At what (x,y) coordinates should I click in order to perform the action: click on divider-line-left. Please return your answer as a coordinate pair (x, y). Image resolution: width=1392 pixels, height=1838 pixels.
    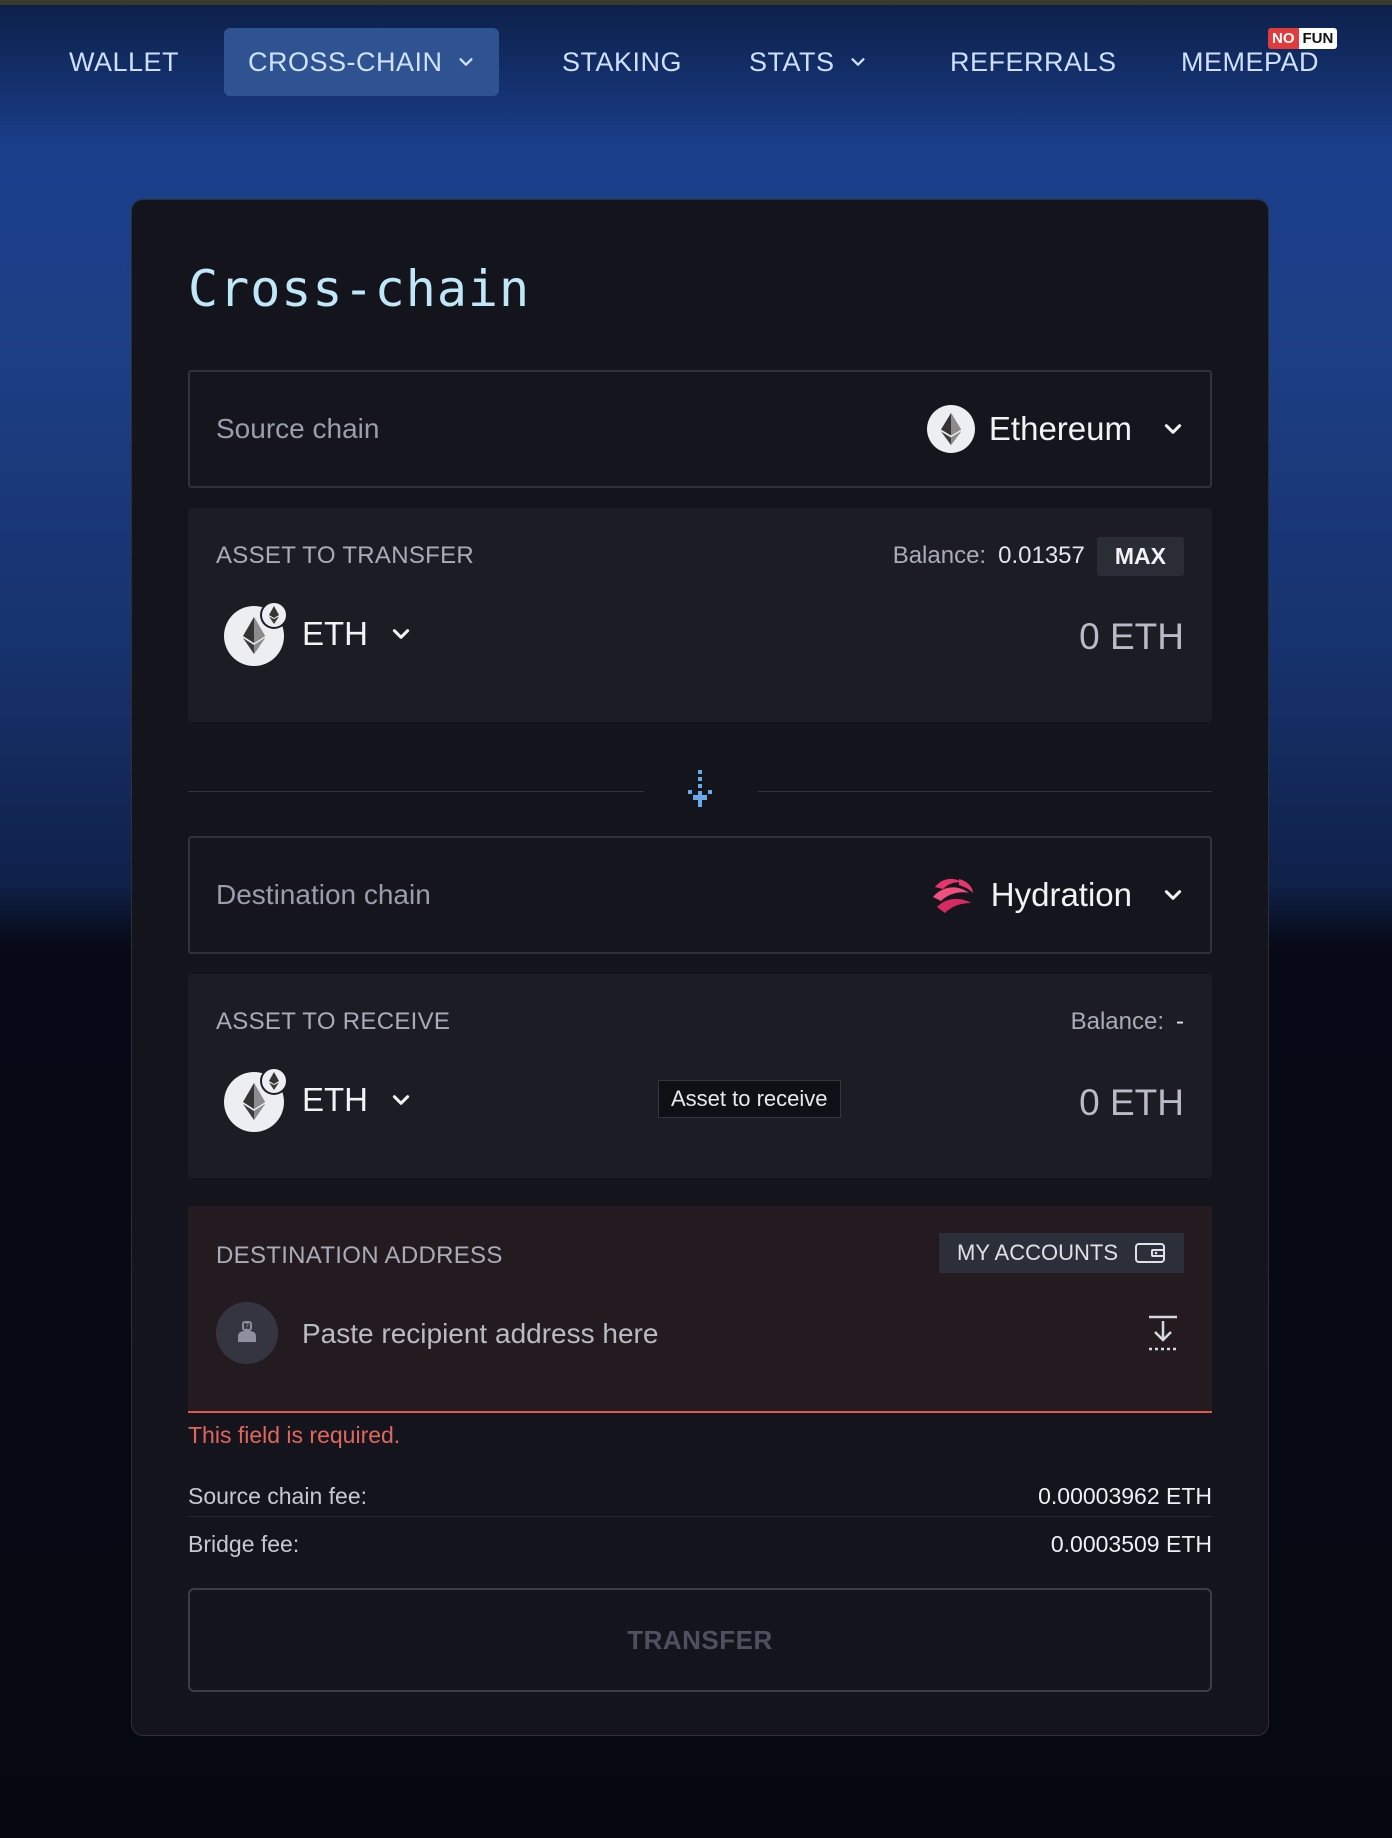
    Looking at the image, I should click on (416, 791).